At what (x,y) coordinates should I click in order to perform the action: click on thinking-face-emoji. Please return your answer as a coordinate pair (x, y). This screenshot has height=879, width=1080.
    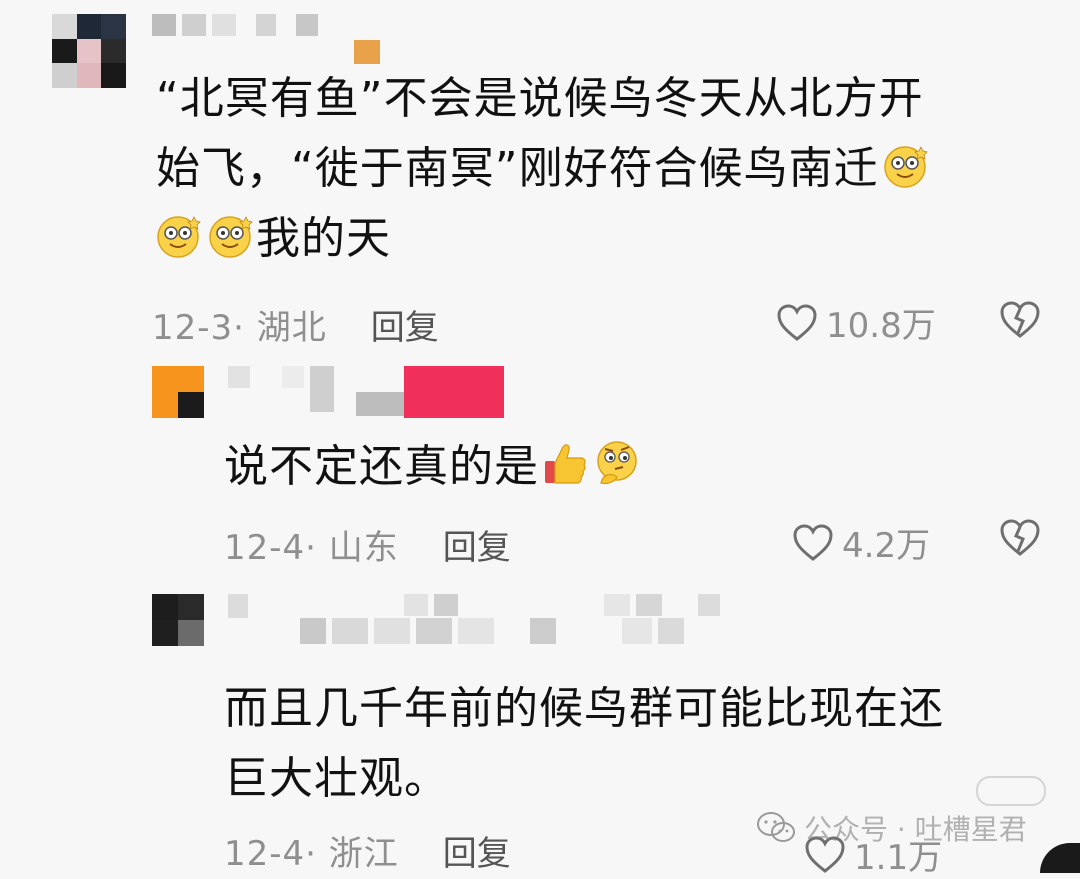
    Looking at the image, I should click on (617, 463).